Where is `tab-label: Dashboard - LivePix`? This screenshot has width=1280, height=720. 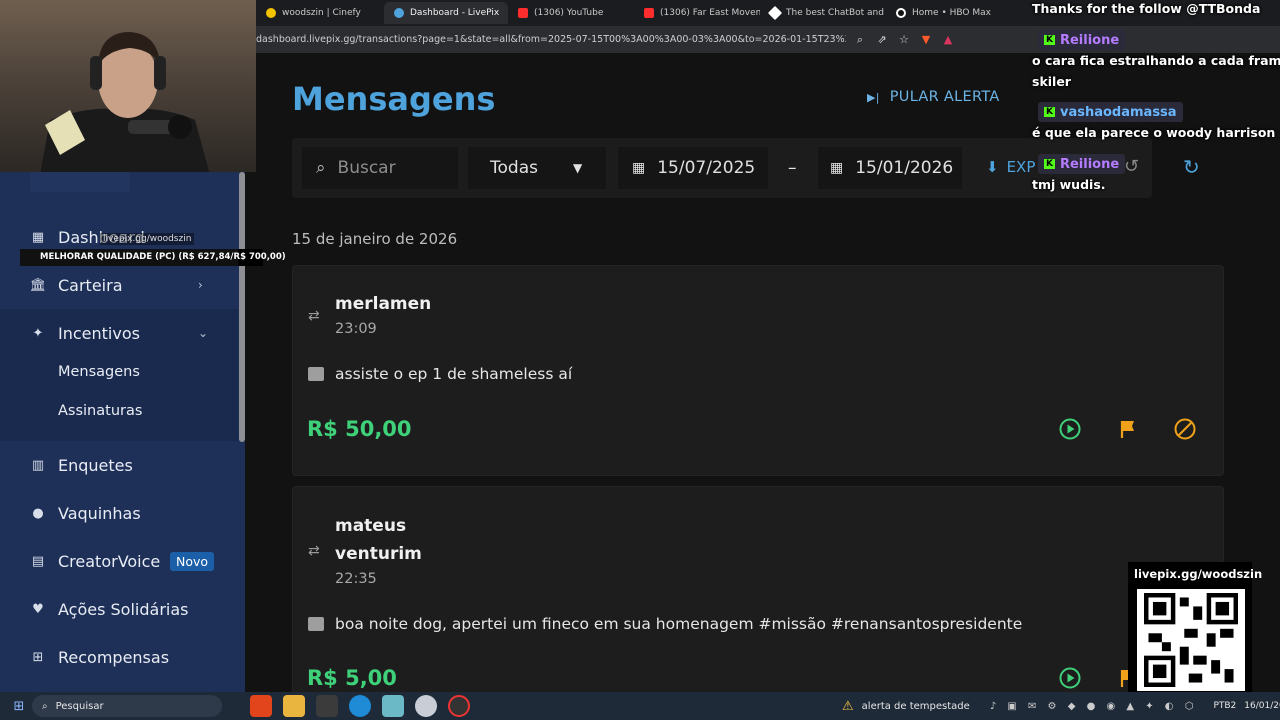 tab-label: Dashboard - LivePix is located at coordinates (455, 13).